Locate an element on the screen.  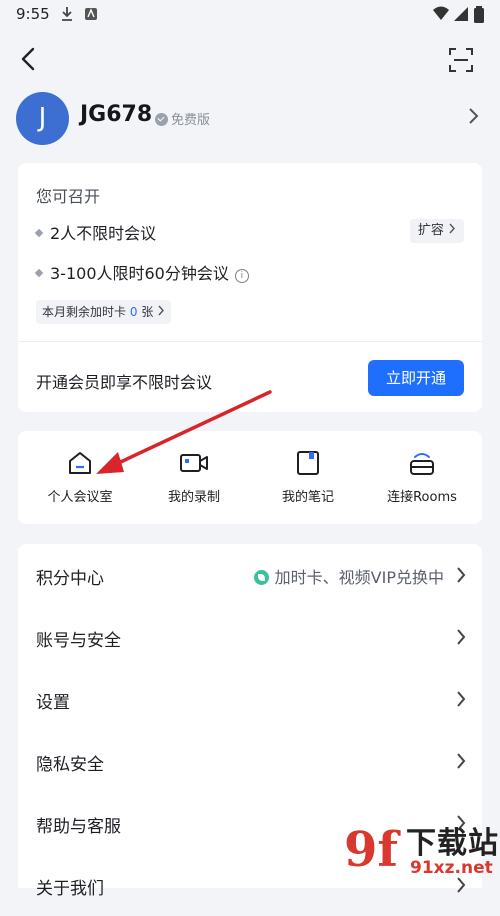
extra-time-card-tag: 本月剩余加时卡 0 张 is located at coordinates (104, 312).